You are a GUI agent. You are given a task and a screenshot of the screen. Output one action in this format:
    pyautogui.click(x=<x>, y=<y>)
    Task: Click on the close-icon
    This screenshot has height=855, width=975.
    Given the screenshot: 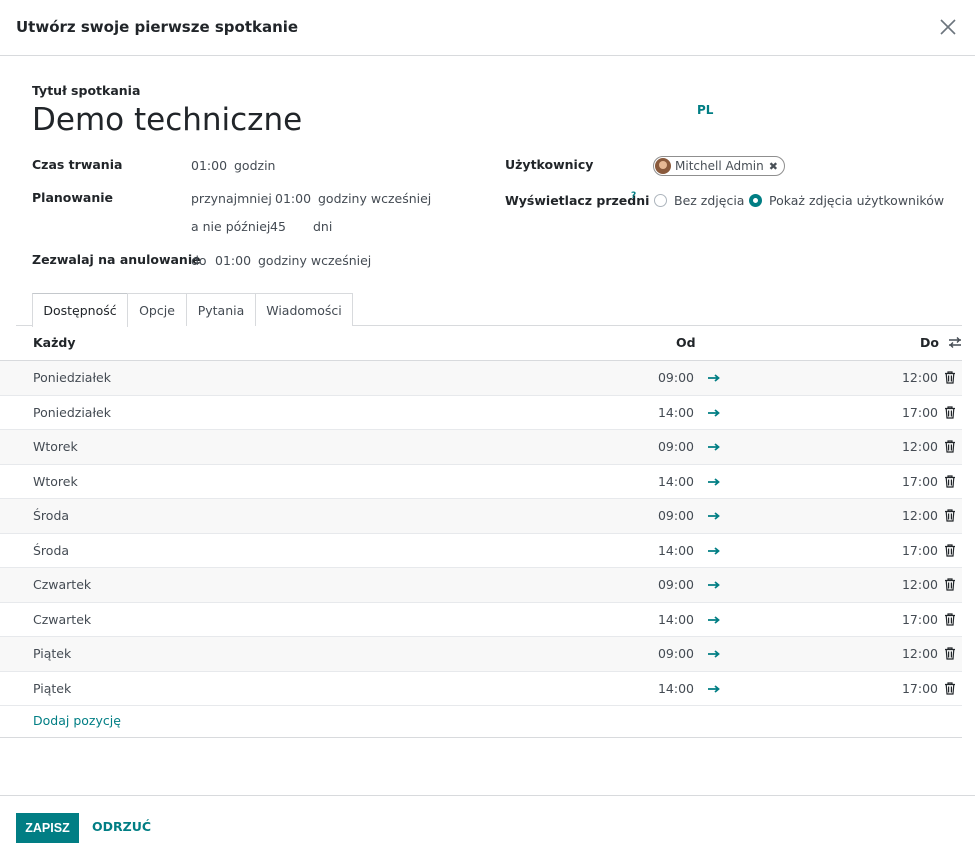 What is the action you would take?
    pyautogui.click(x=948, y=27)
    